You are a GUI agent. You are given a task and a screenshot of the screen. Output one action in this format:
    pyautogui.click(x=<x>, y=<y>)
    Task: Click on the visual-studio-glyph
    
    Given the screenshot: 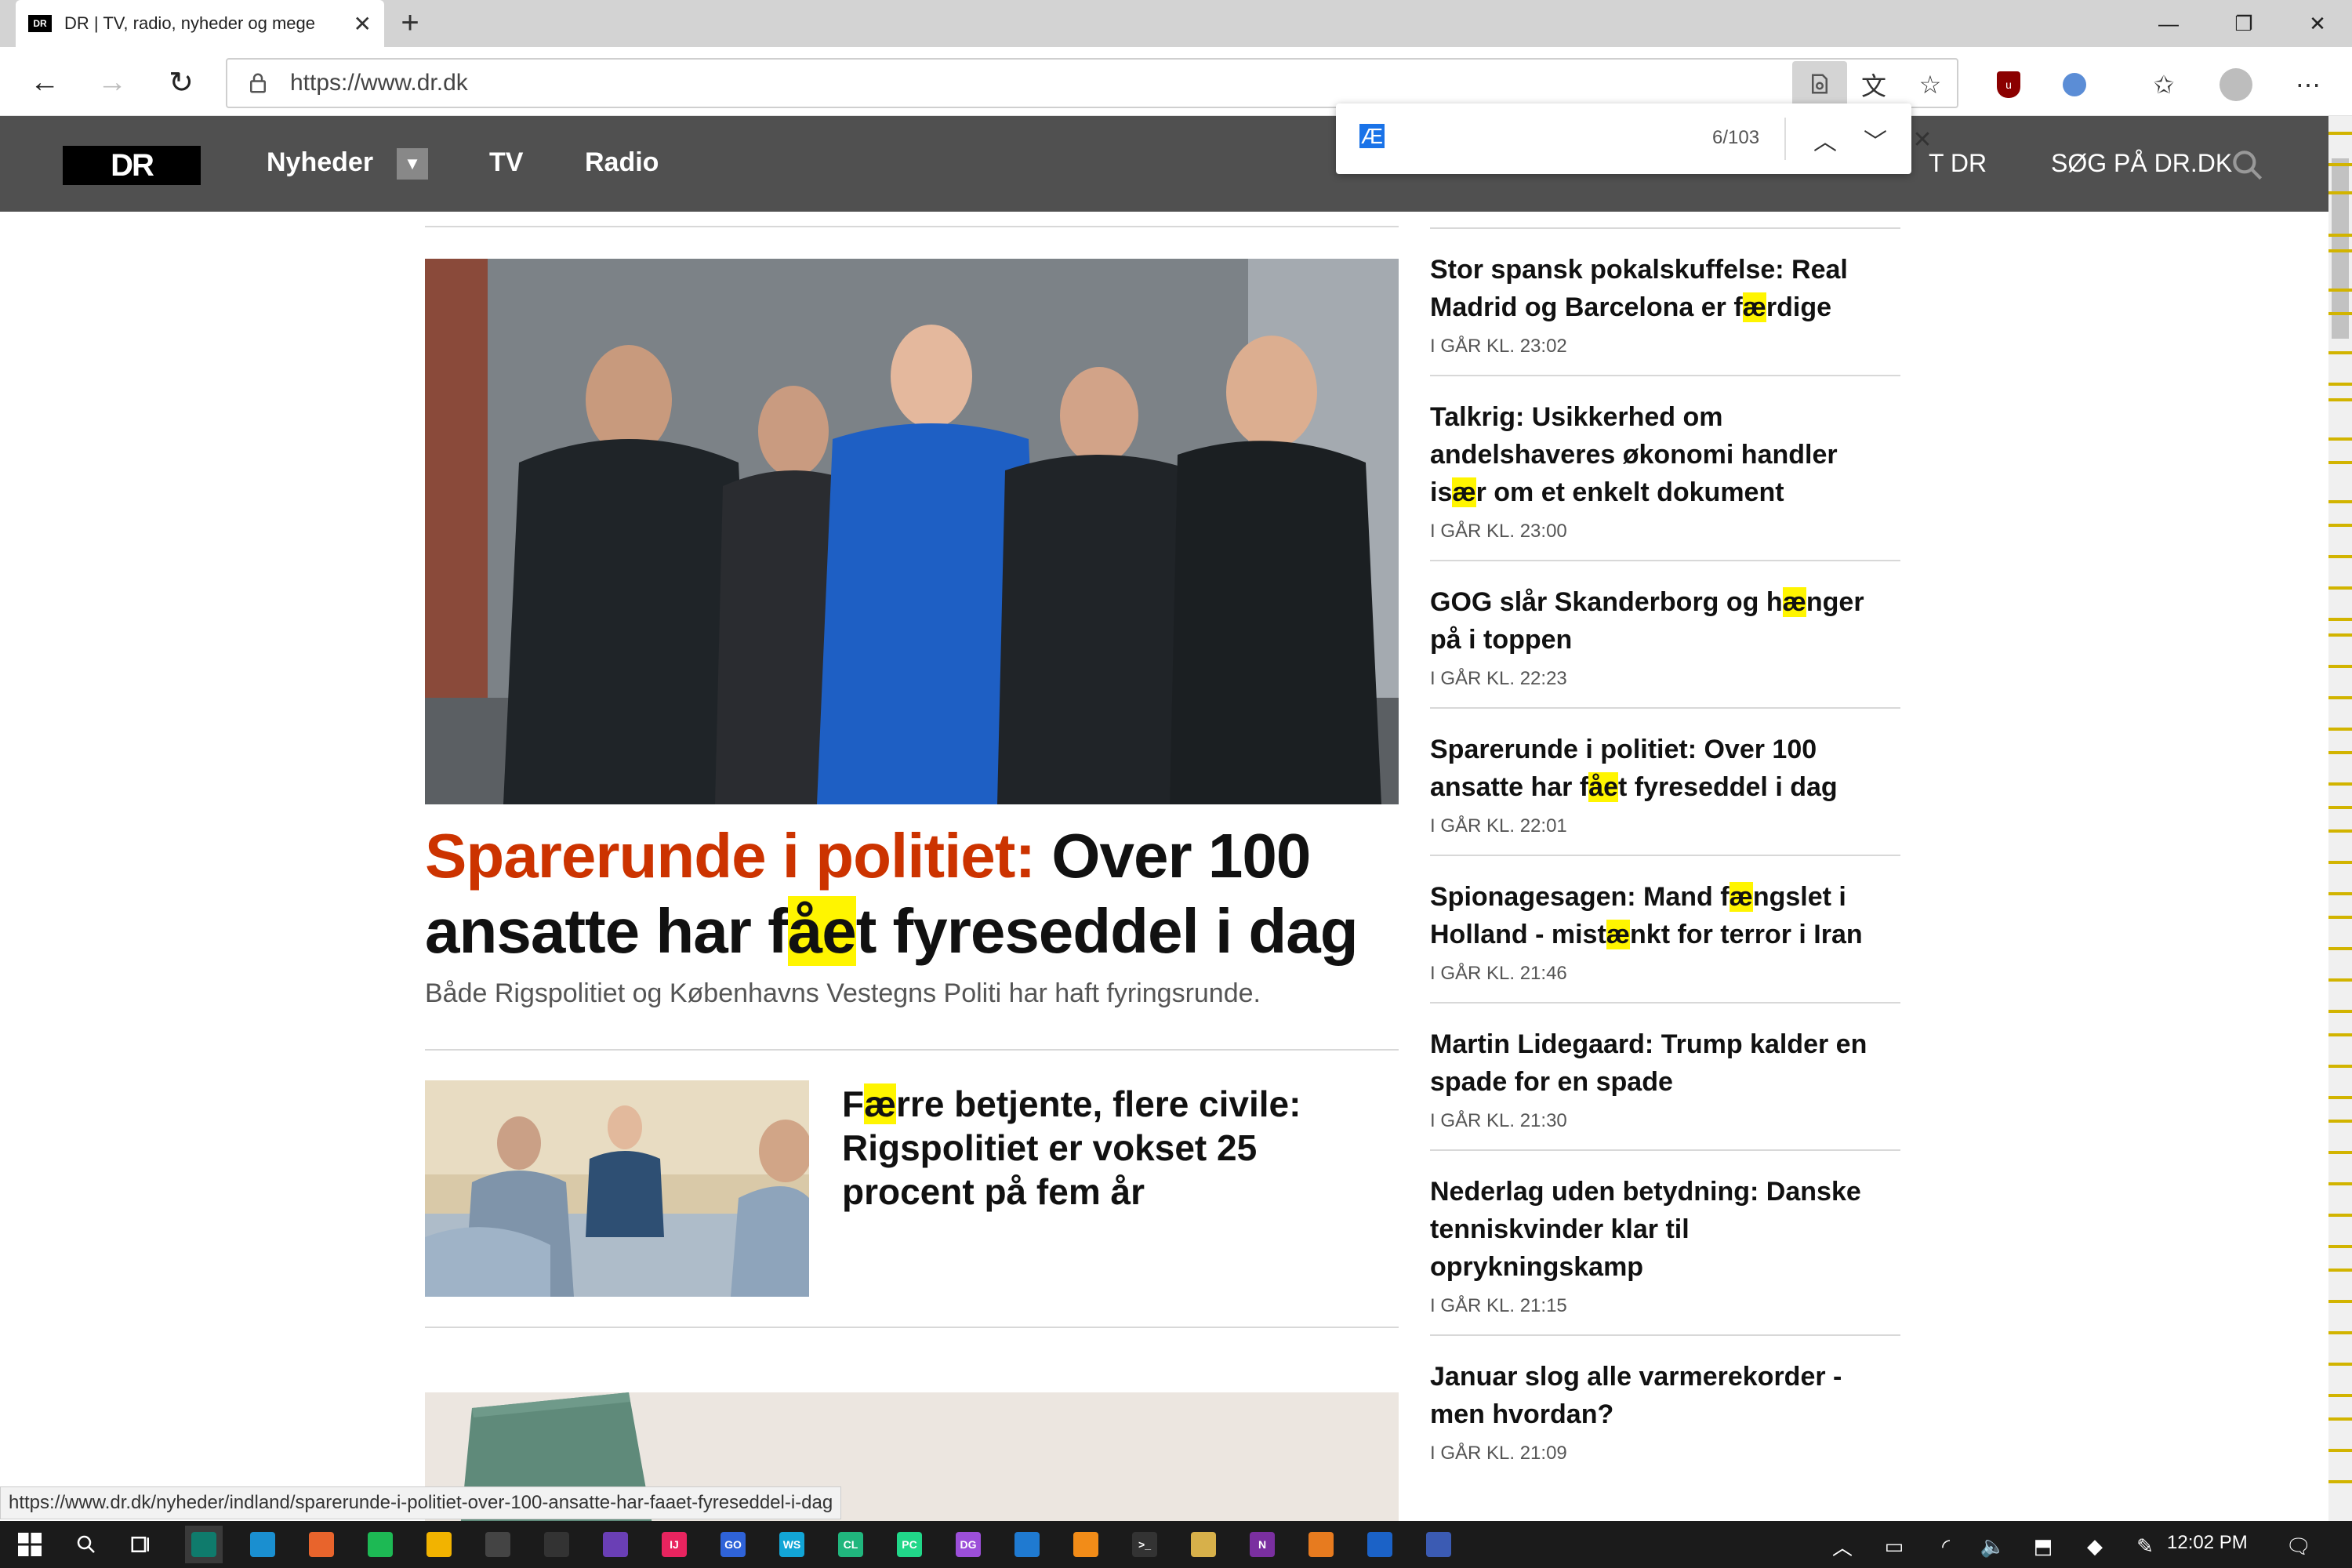 What is the action you would take?
    pyautogui.click(x=615, y=1544)
    